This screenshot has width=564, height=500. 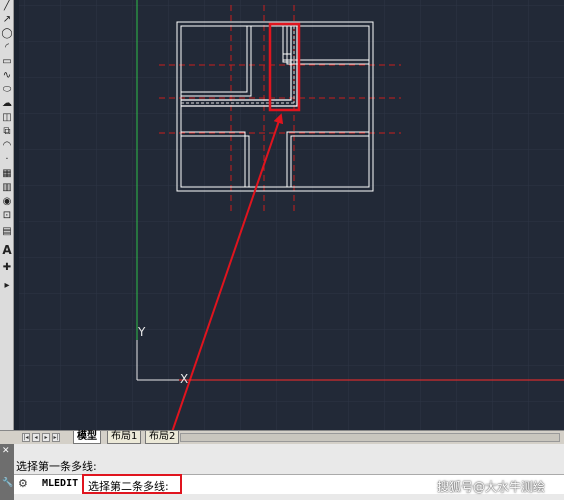 What do you see at coordinates (7, 132) in the screenshot?
I see `insert-tool-icon: ⧉` at bounding box center [7, 132].